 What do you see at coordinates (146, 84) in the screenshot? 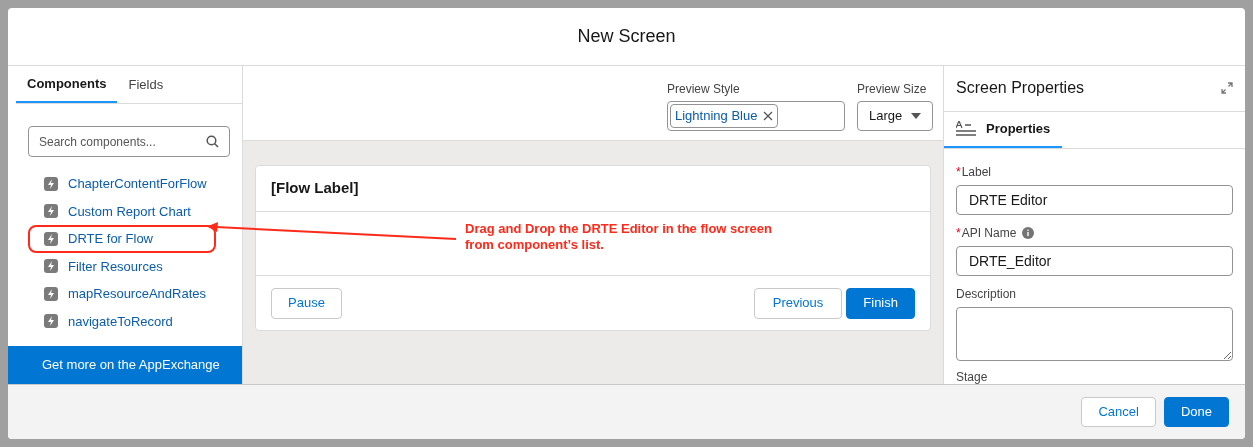
I see `panel-tab: Fields` at bounding box center [146, 84].